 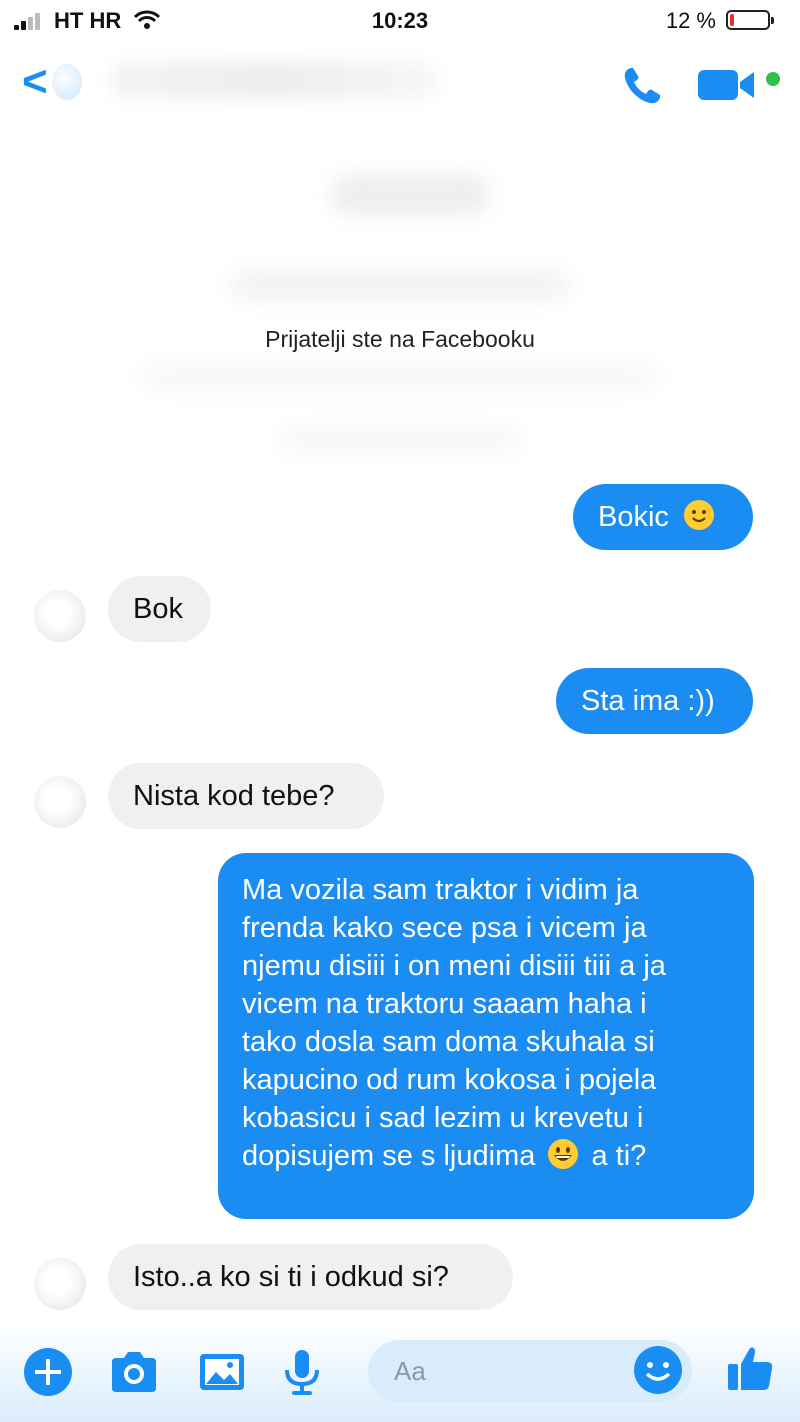 I want to click on message-line-last: dopisujem se s ljudima a ti?, so click(x=498, y=1156).